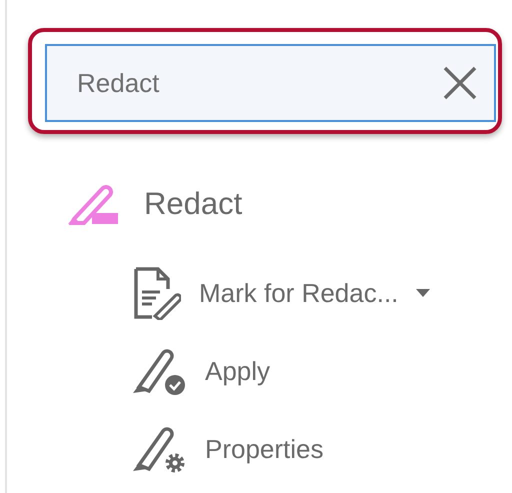 The image size is (512, 493). I want to click on action-label: Properties, so click(264, 449).